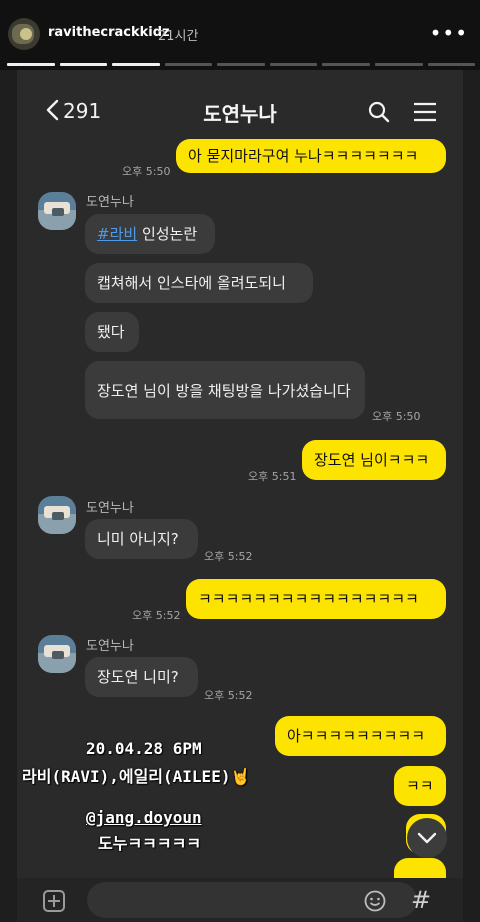  I want to click on message-text: 장도연 니미?, so click(138, 677).